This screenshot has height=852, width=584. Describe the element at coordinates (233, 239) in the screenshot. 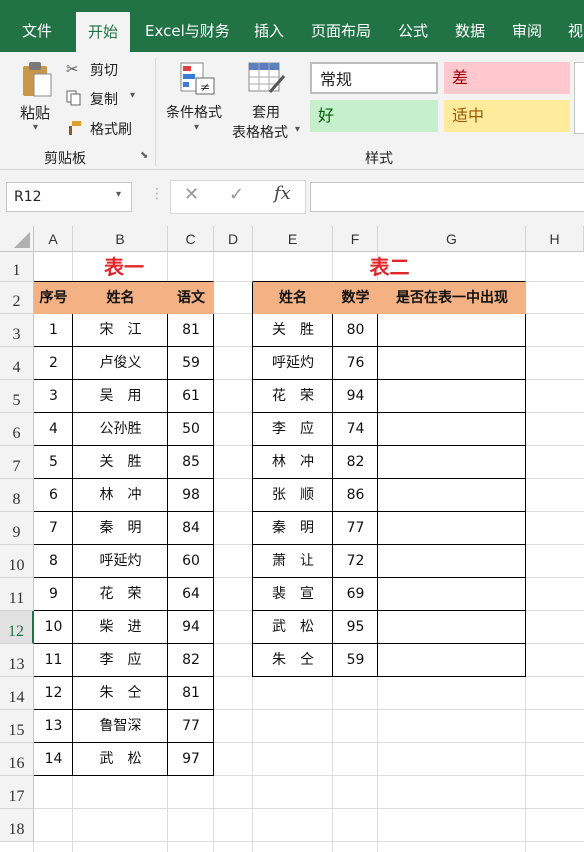

I see `column-header-d: D` at that location.